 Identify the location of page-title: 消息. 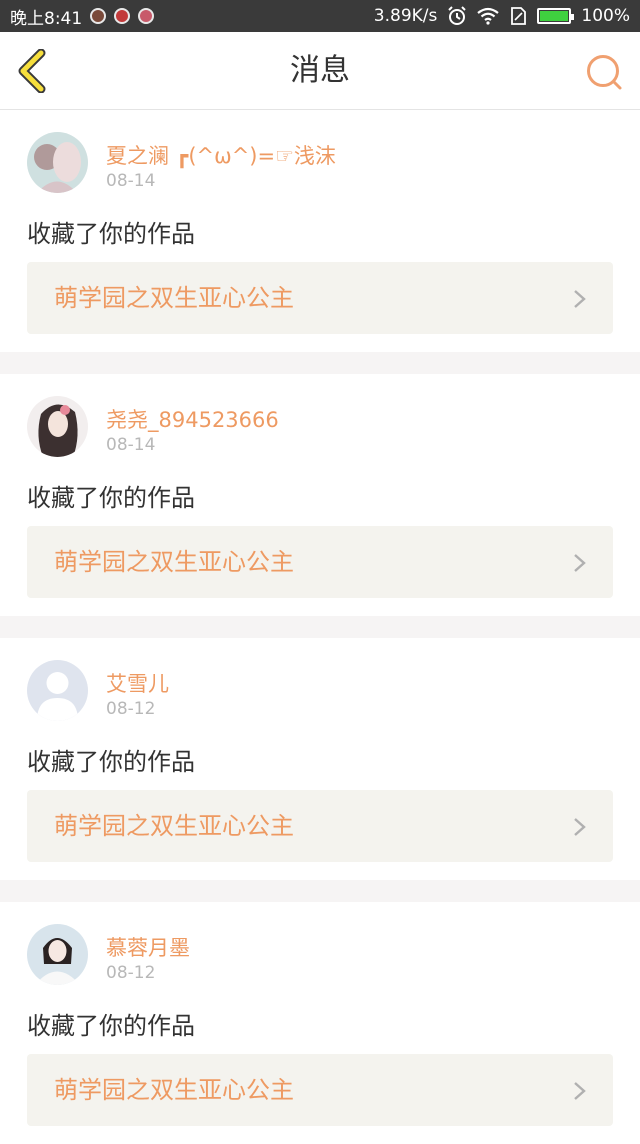
(320, 70).